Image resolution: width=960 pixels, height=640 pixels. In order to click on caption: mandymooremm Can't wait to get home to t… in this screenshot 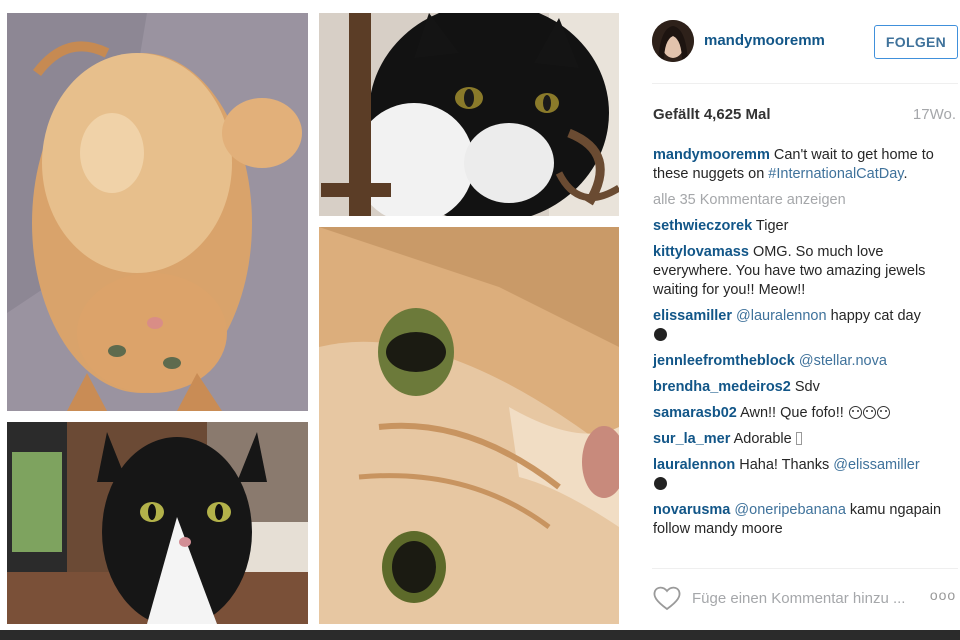, I will do `click(803, 165)`.